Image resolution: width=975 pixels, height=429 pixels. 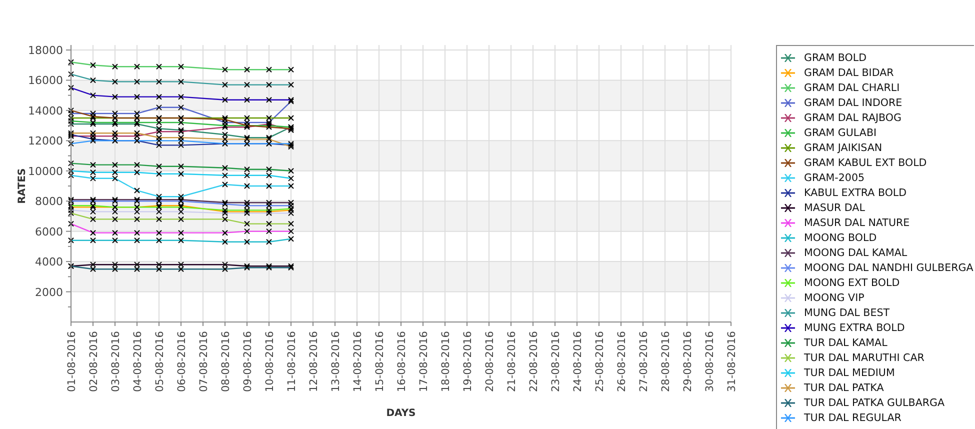 I want to click on x-tick-label: 08-08-2016, so click(x=226, y=361).